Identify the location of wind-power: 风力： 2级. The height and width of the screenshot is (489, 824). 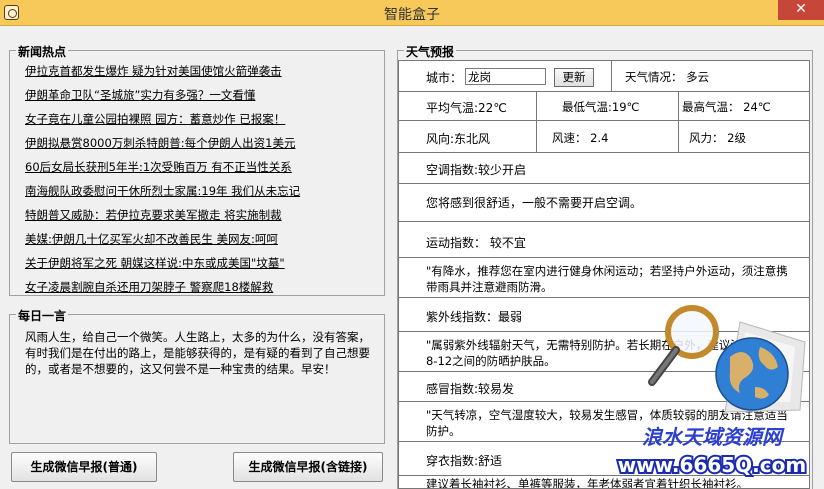
(717, 138).